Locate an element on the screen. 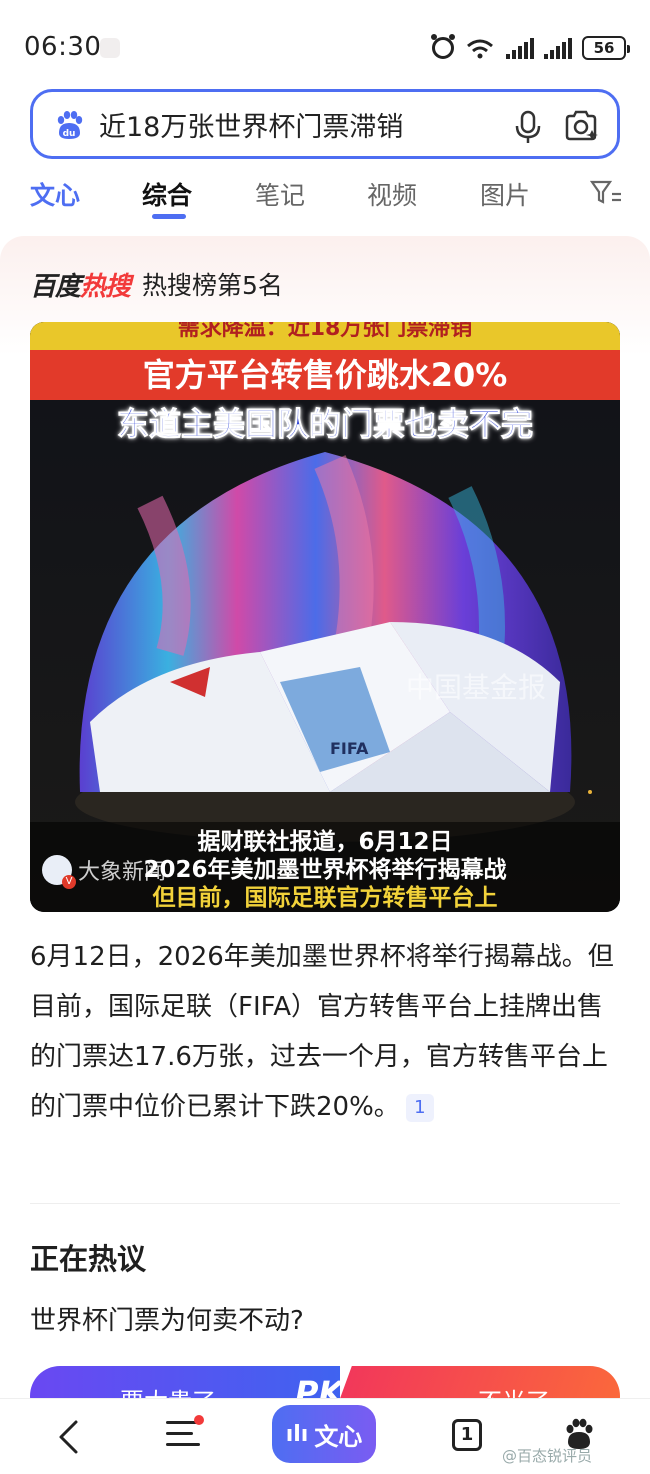 This screenshot has height=1474, width=650. bottom-nav: ılı 文心 1 @百态锐评员 is located at coordinates (325, 1436).